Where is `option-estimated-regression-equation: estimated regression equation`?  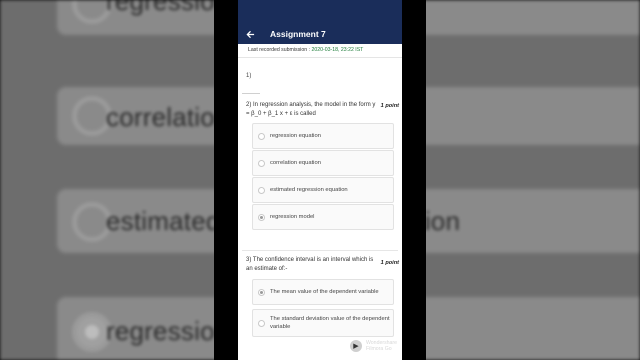 option-estimated-regression-equation: estimated regression equation is located at coordinates (323, 190).